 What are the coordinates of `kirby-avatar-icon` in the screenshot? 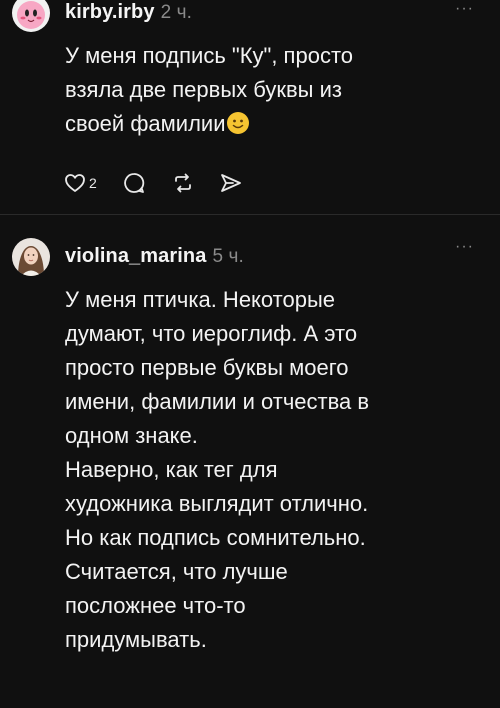 It's located at (31, 16).